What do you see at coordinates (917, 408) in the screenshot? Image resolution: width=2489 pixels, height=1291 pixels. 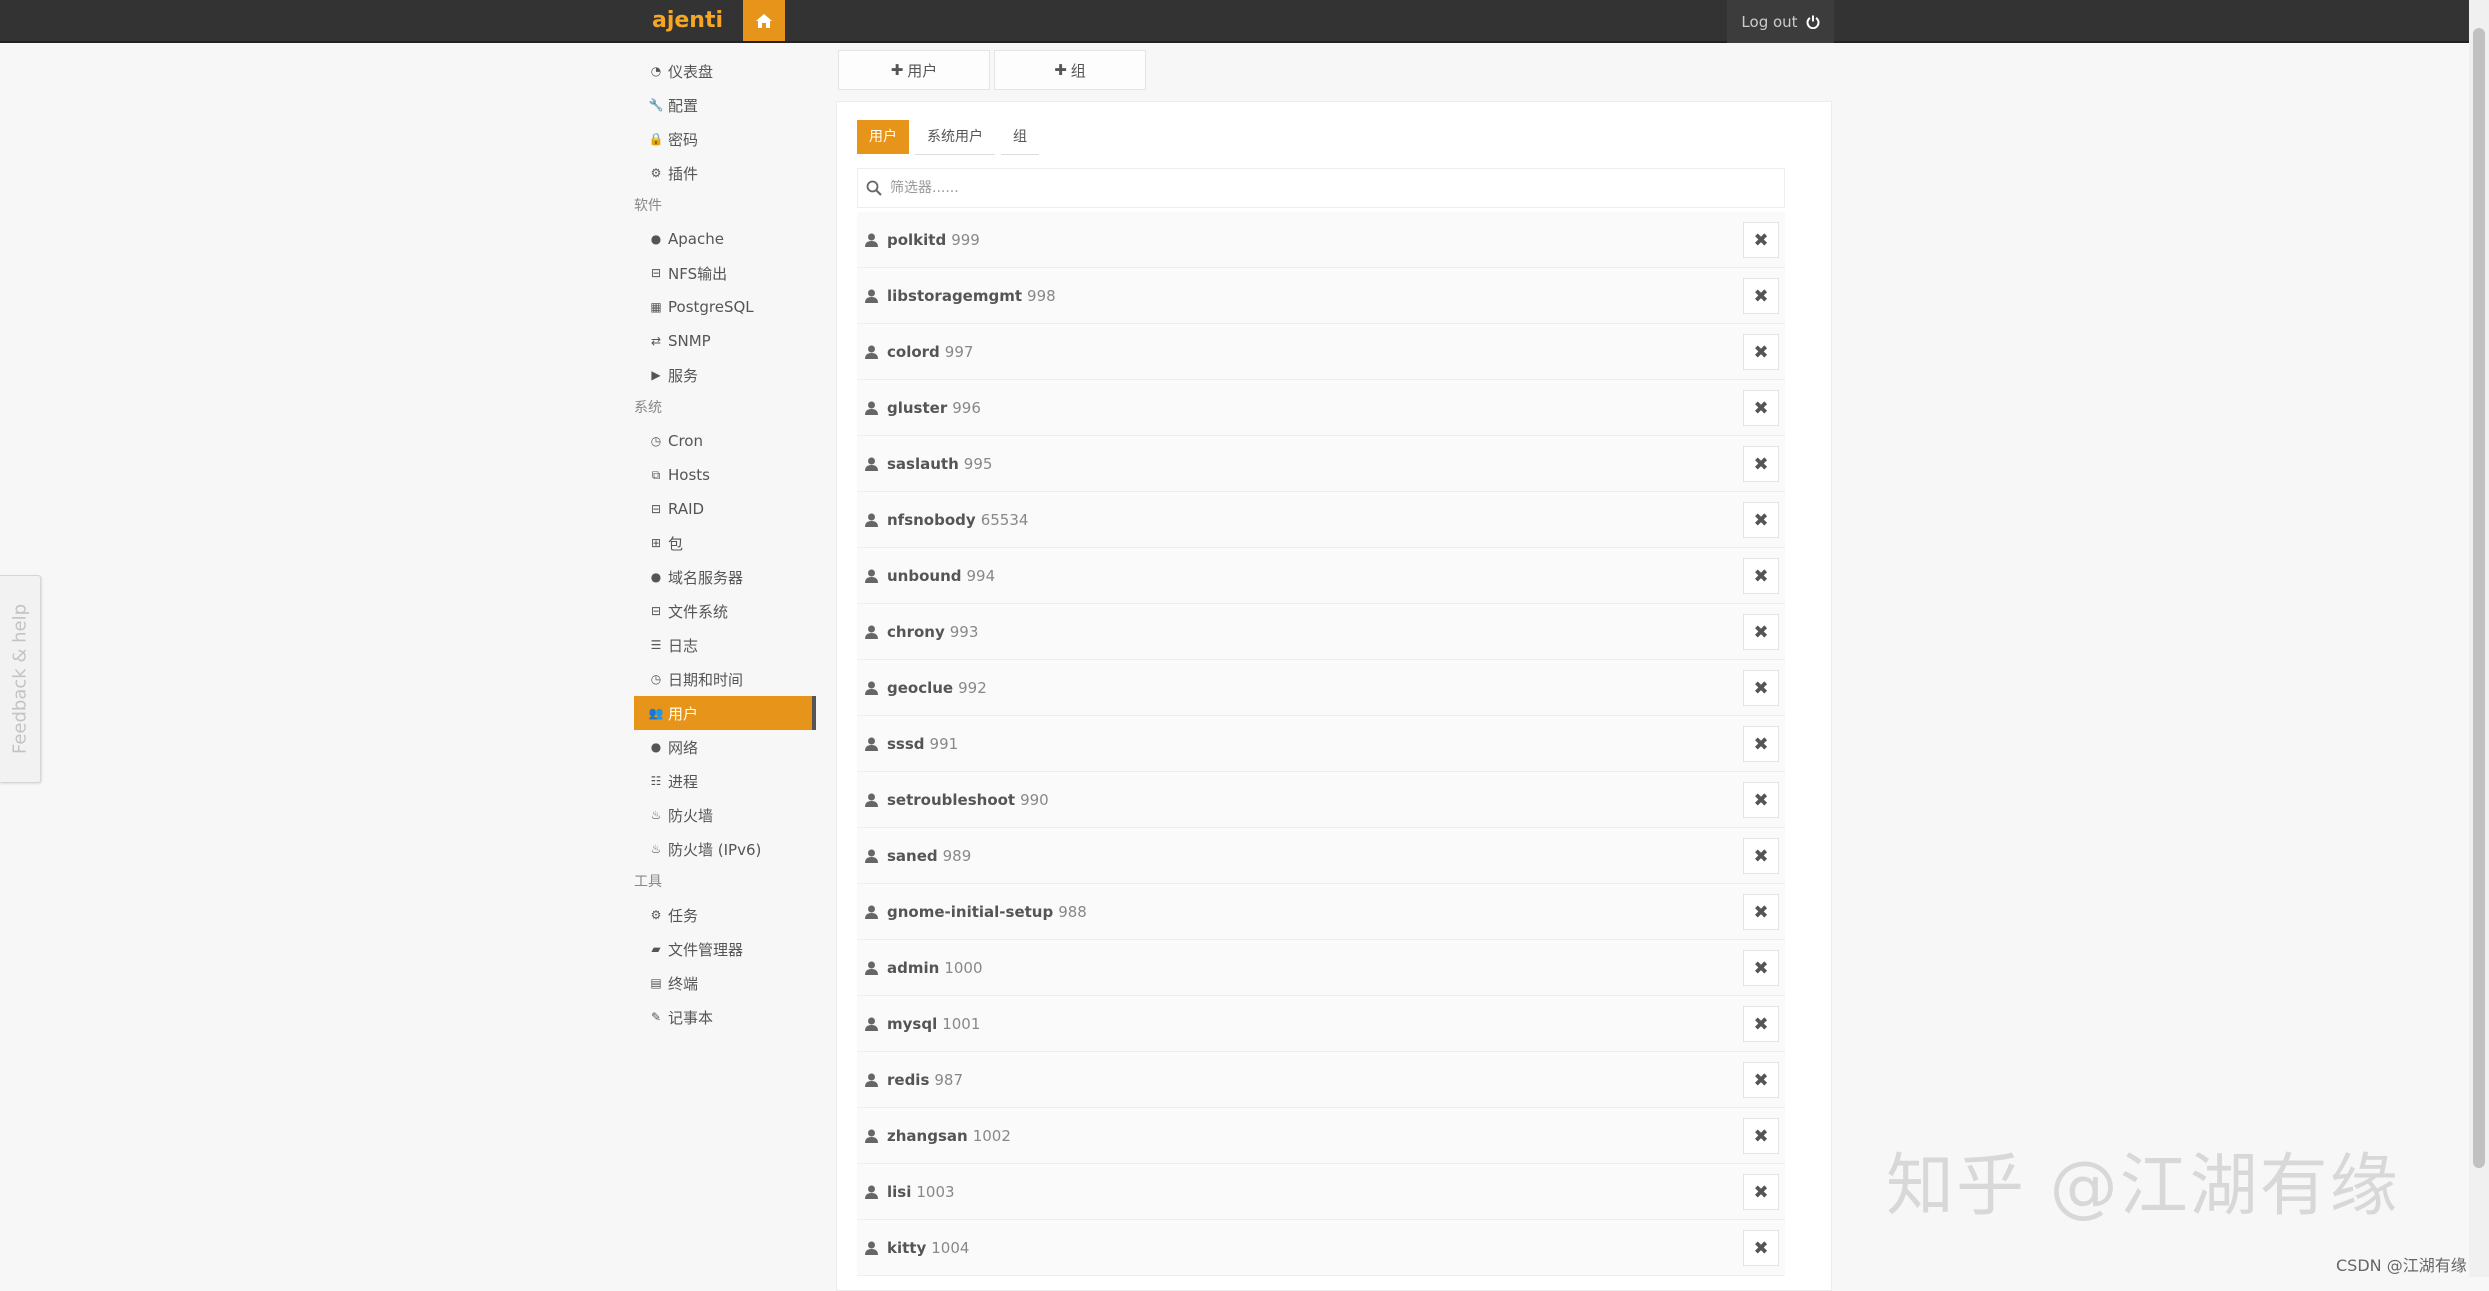 I see `user-name: gluster` at bounding box center [917, 408].